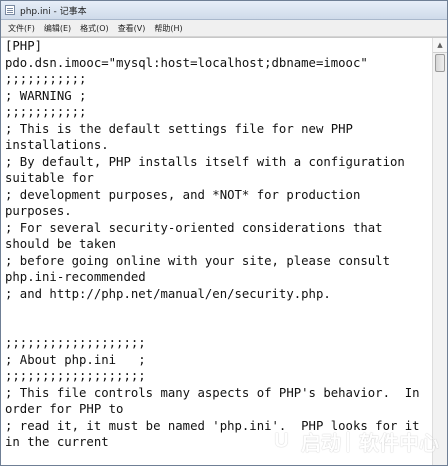  What do you see at coordinates (57, 28) in the screenshot?
I see `menu-edit: 编辑(E)` at bounding box center [57, 28].